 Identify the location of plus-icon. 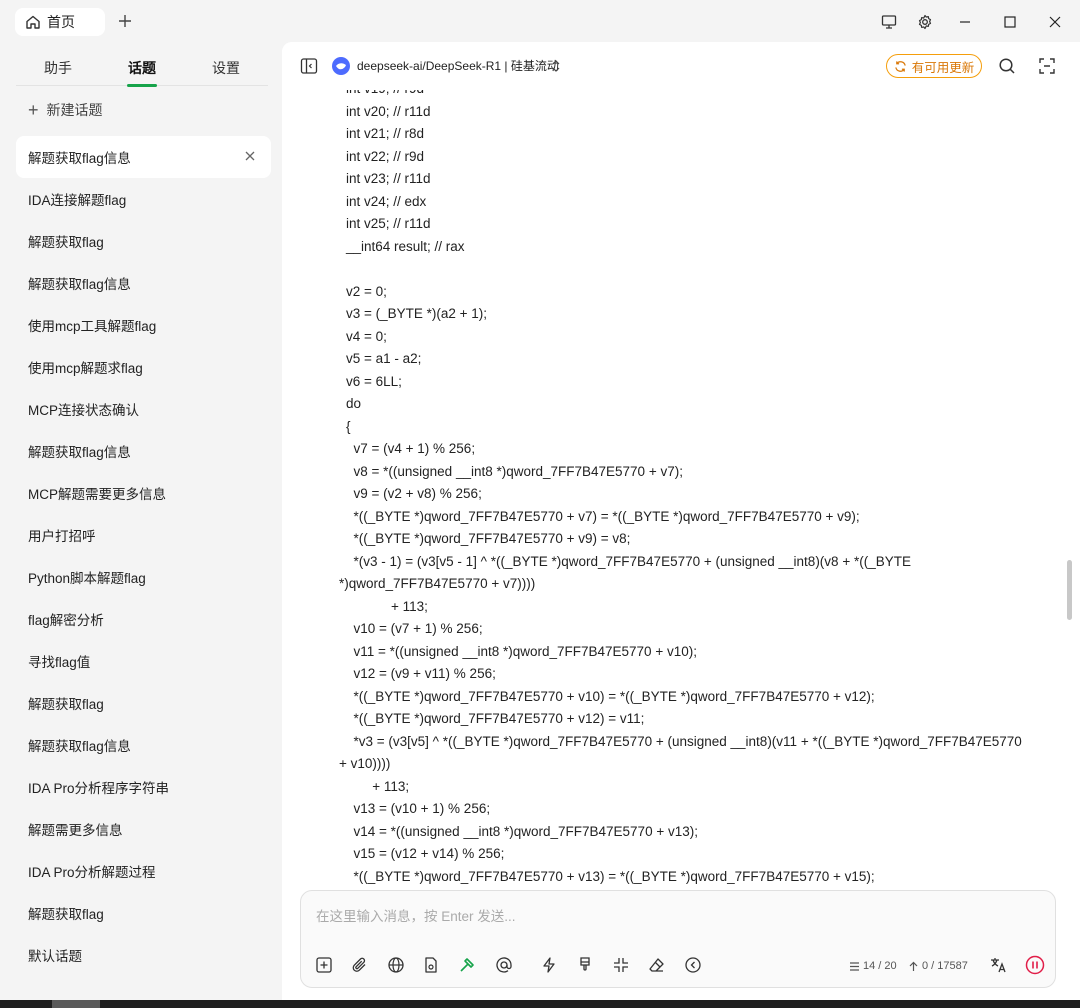
(125, 21).